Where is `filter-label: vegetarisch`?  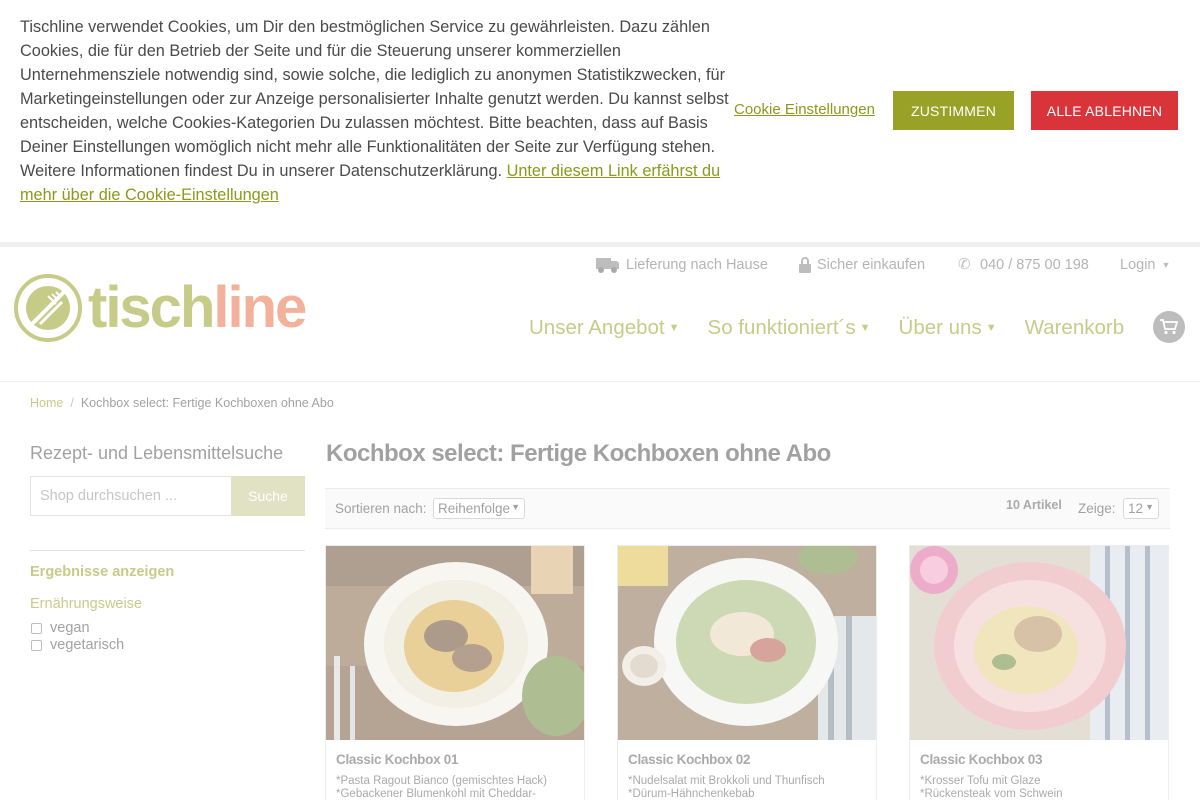 filter-label: vegetarisch is located at coordinates (87, 645).